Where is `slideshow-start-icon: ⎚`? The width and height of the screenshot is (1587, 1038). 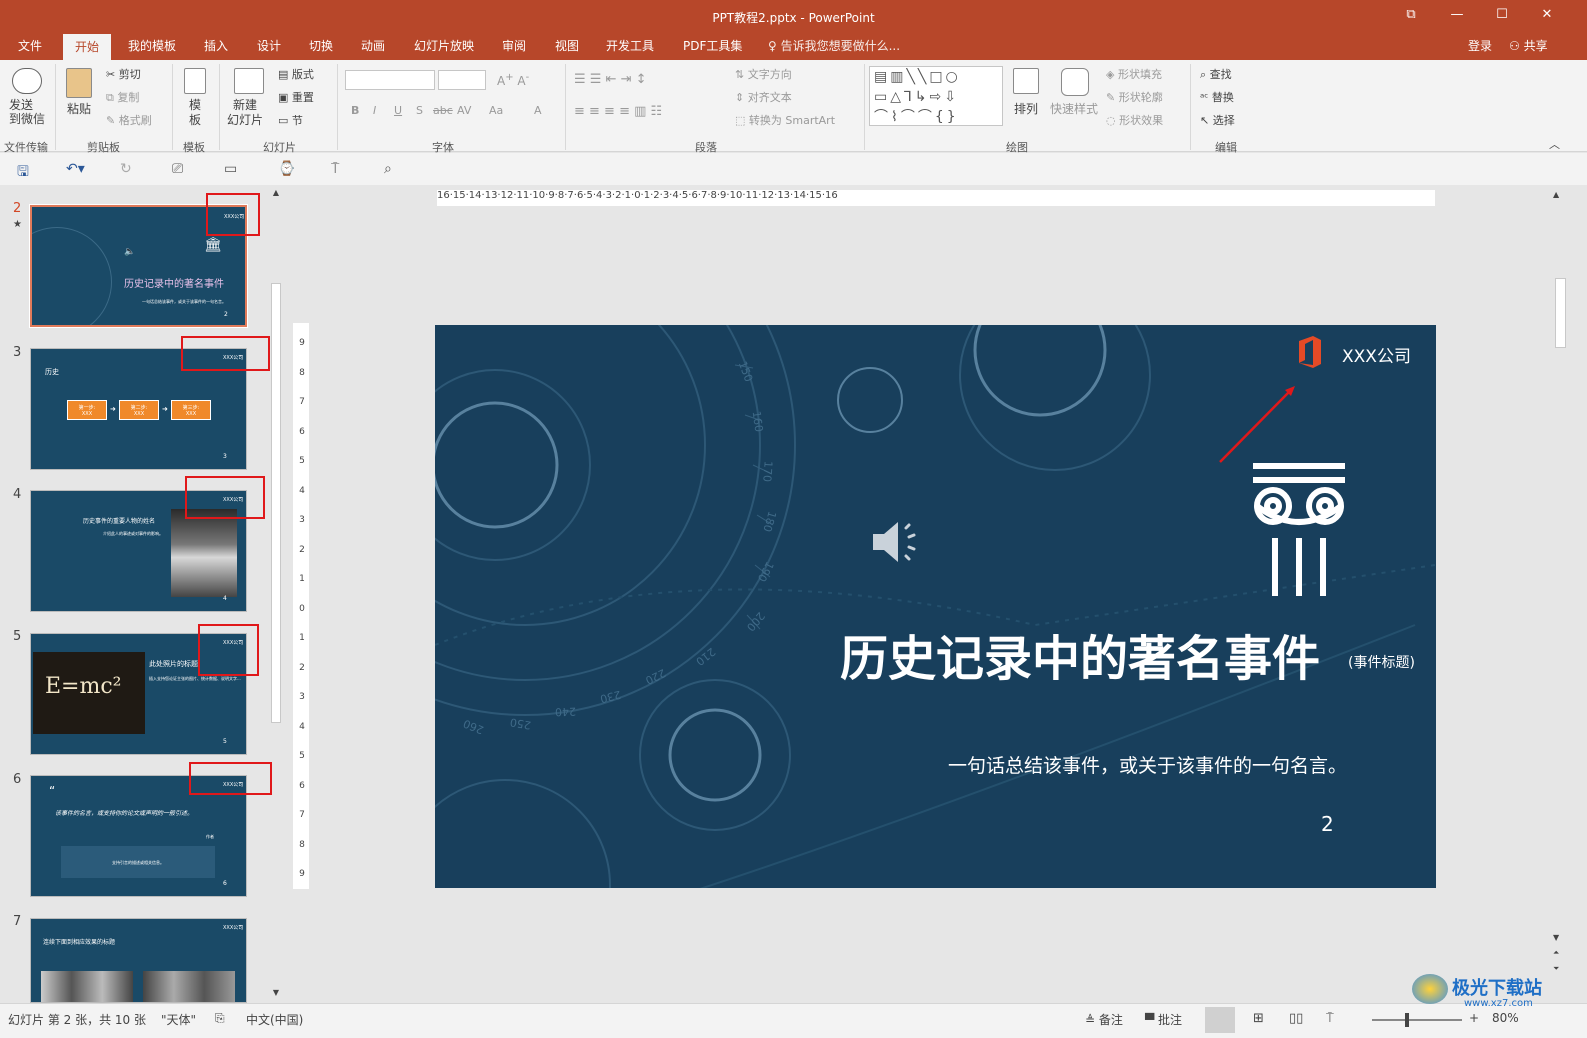 slideshow-start-icon: ⎚ is located at coordinates (177, 169).